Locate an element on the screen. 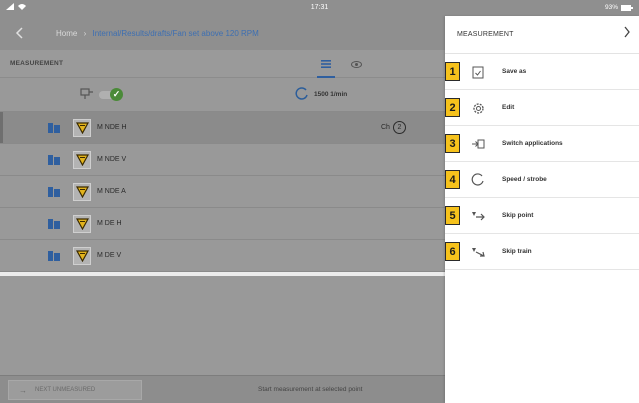 The image size is (639, 403). callout-badge: 6 is located at coordinates (452, 251).